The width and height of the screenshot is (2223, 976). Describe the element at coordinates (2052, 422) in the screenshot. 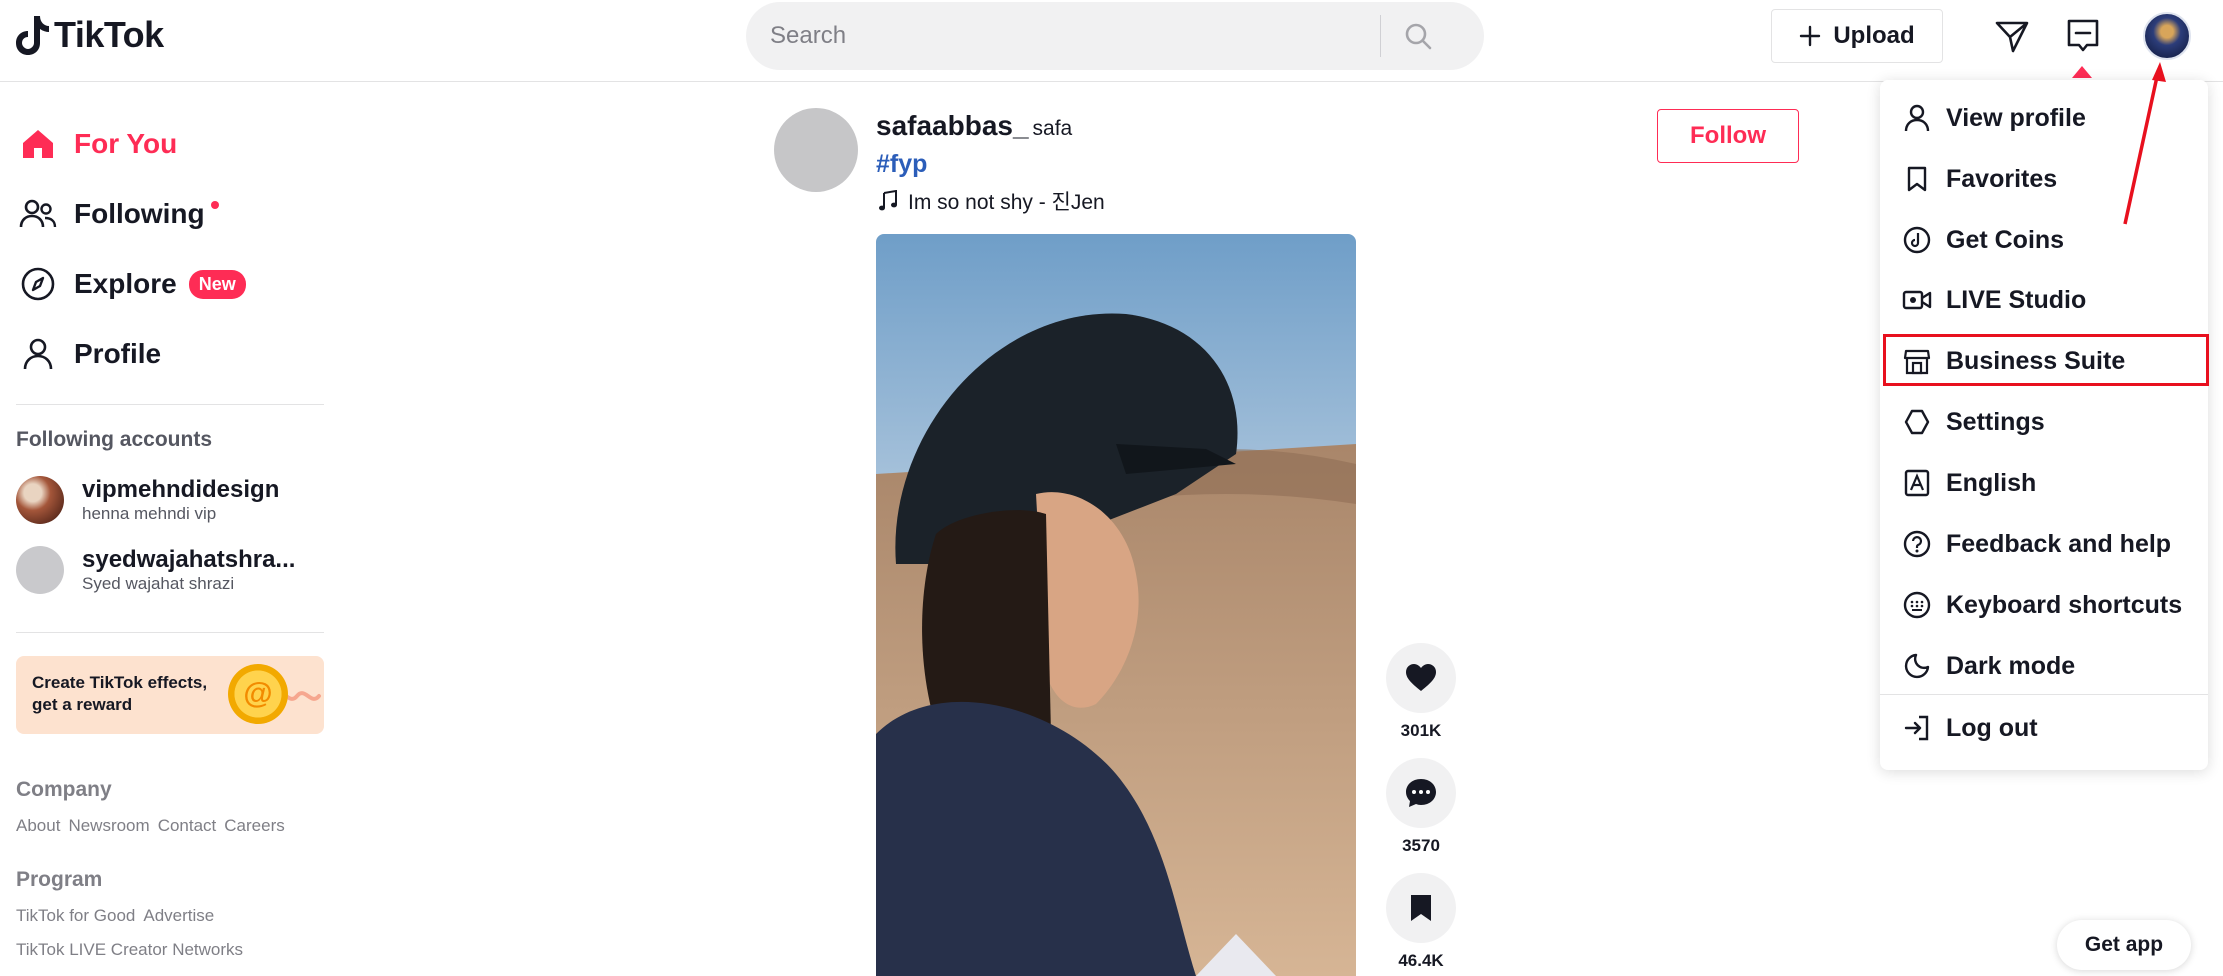

I see `menu-settings: Settings` at that location.